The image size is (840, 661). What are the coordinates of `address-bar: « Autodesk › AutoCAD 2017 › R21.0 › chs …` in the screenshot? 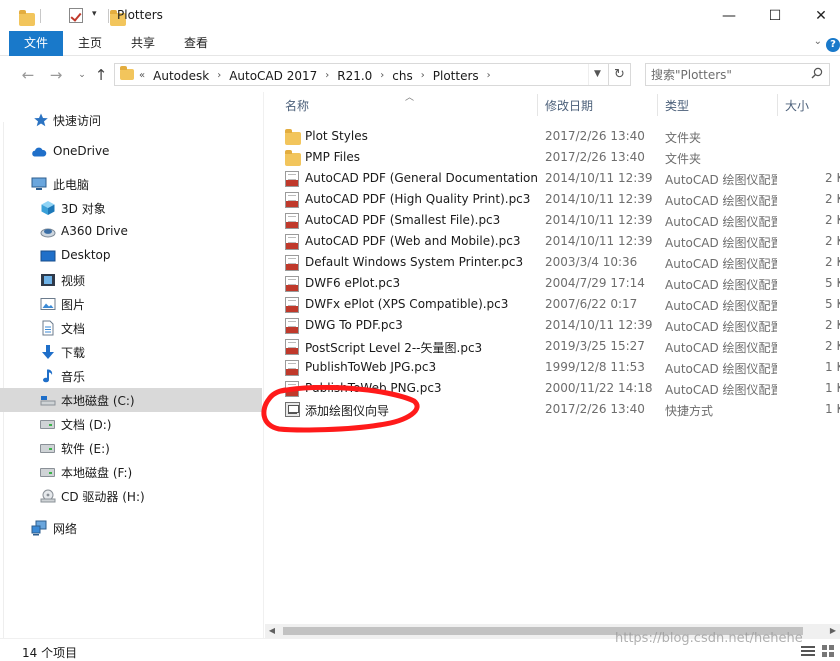 It's located at (372, 74).